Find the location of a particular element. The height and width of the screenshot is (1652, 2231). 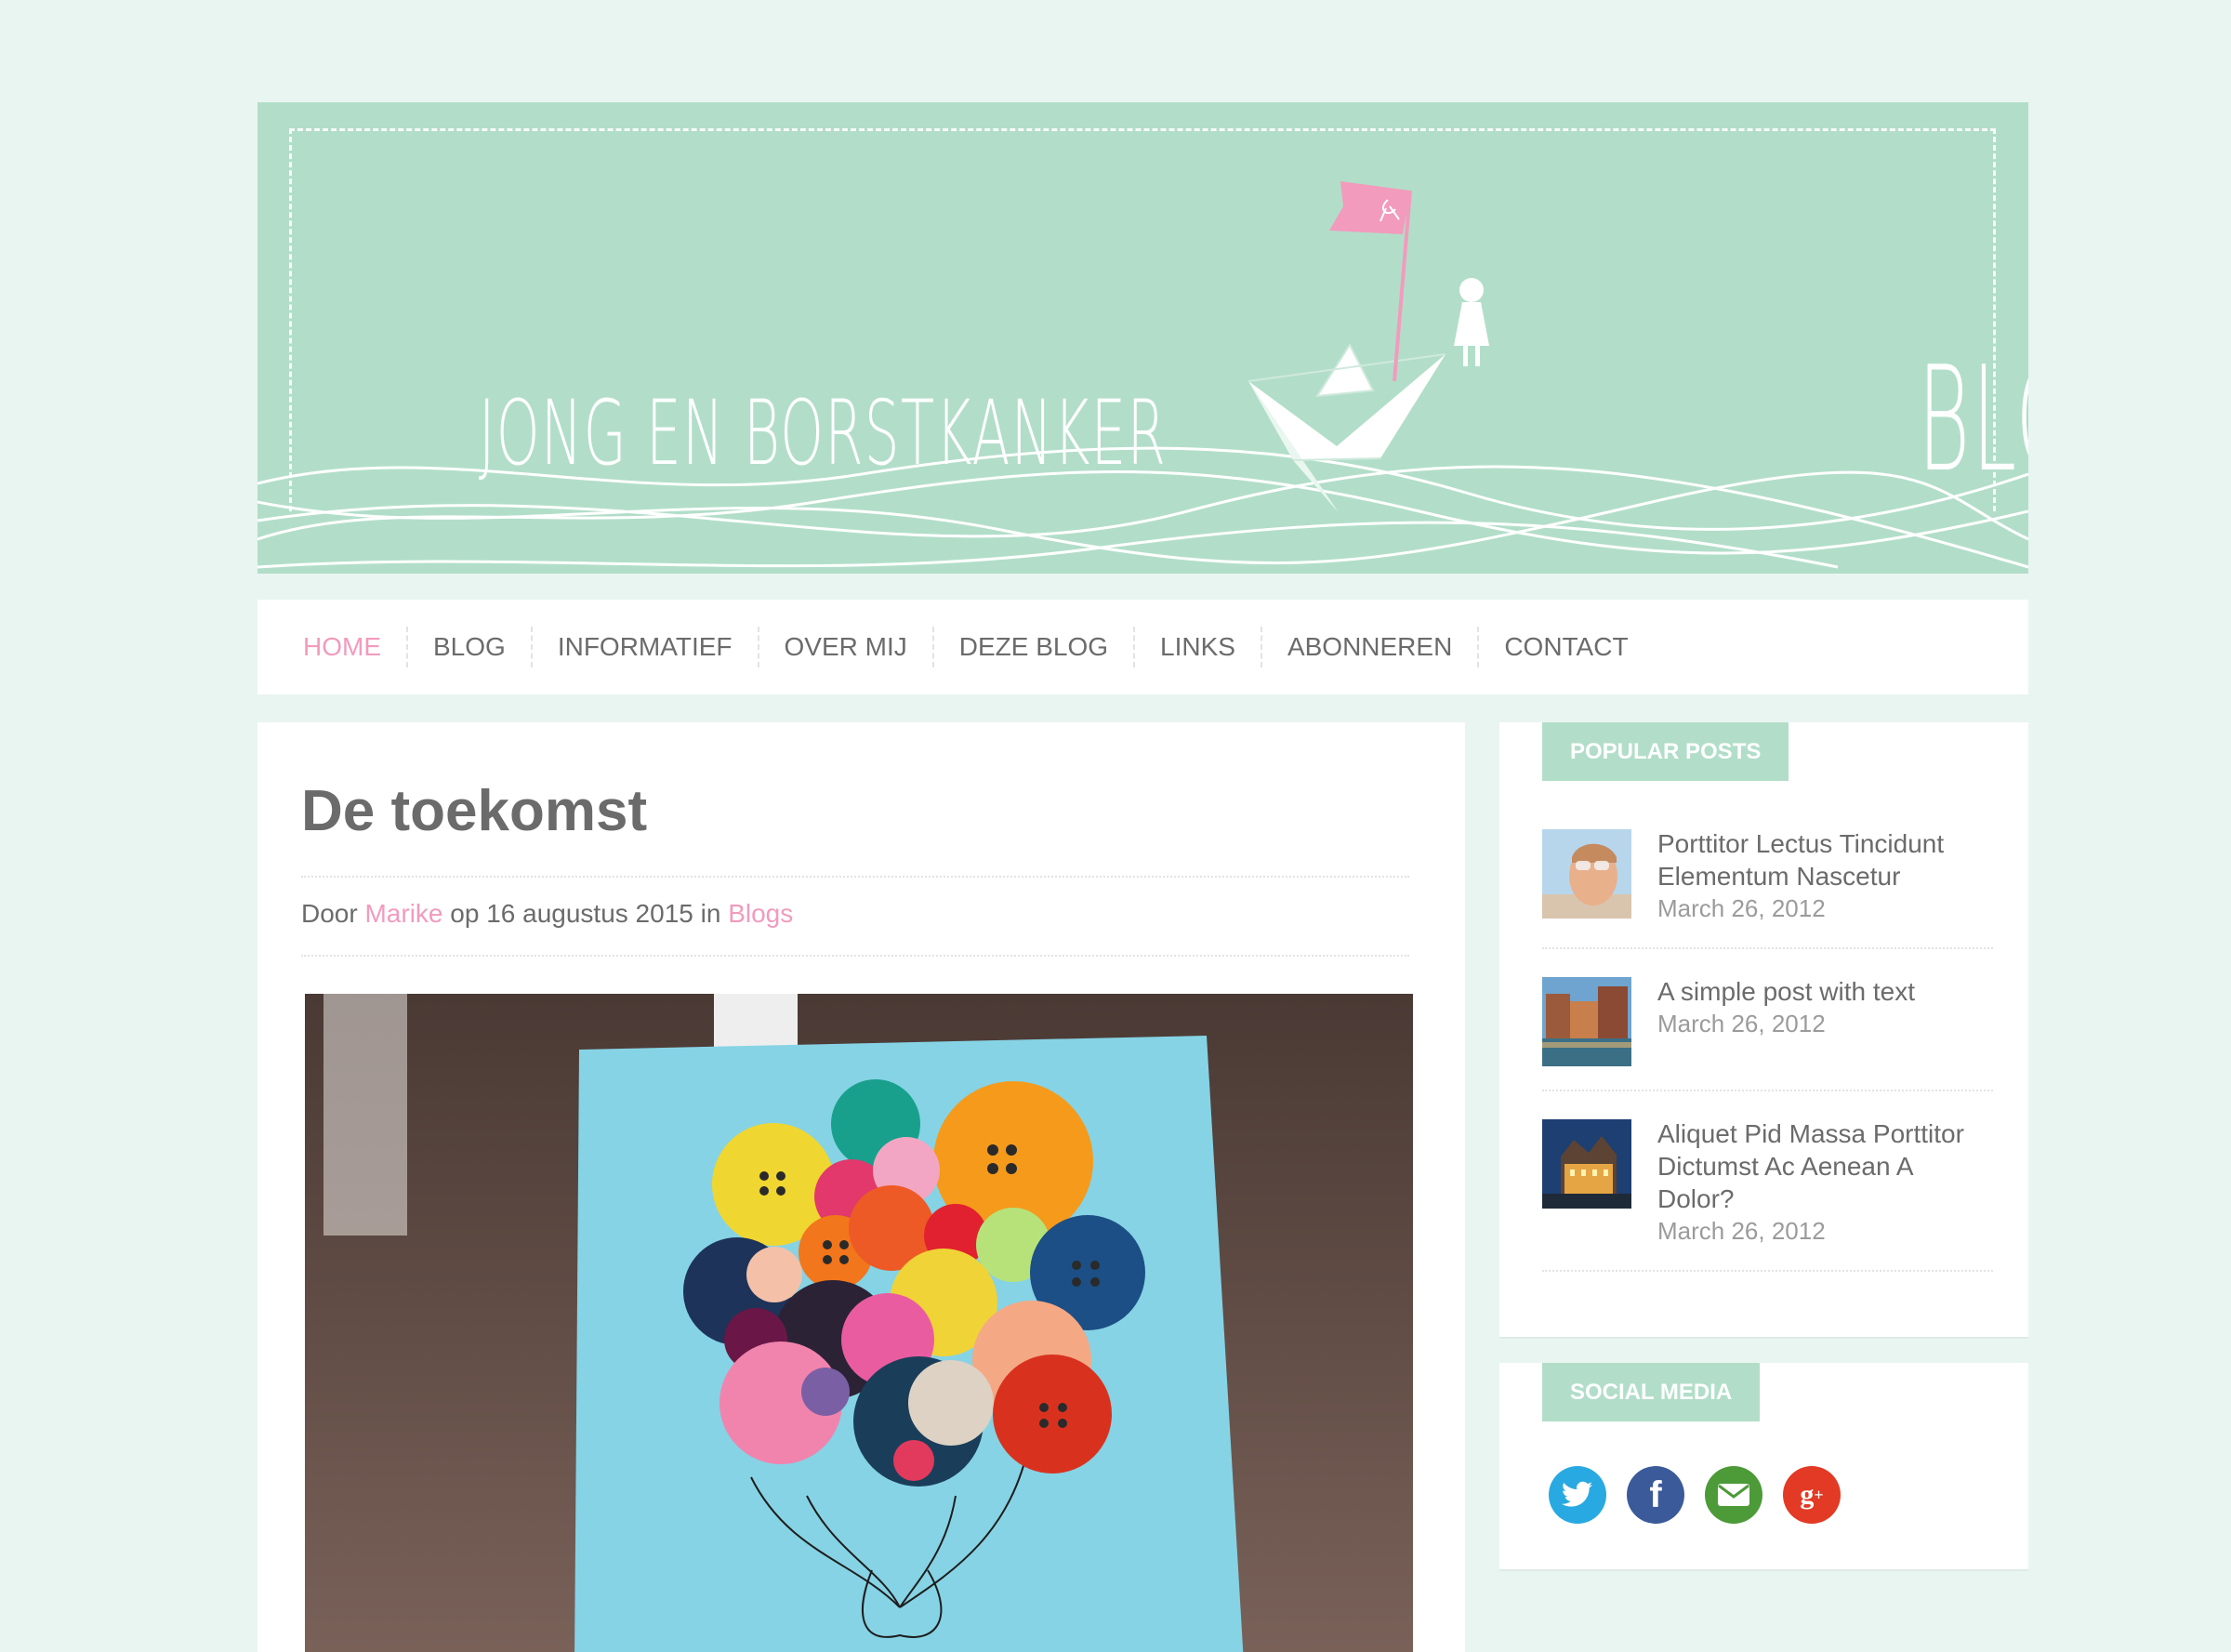

nav-item-abonneren: ABONNEREN is located at coordinates (1368, 647).